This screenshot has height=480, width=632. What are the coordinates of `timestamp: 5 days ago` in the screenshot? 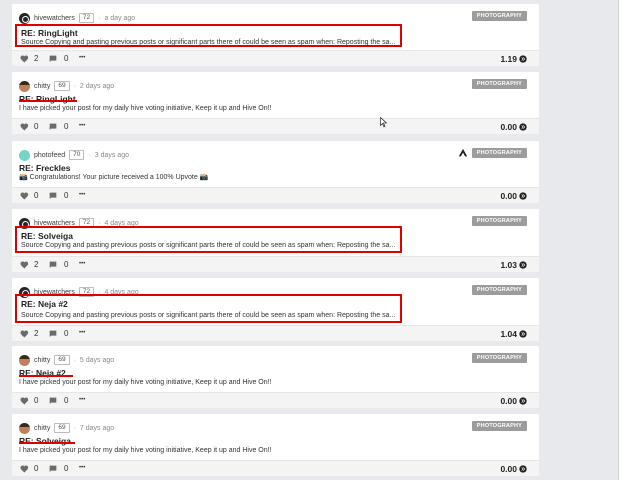 It's located at (97, 360).